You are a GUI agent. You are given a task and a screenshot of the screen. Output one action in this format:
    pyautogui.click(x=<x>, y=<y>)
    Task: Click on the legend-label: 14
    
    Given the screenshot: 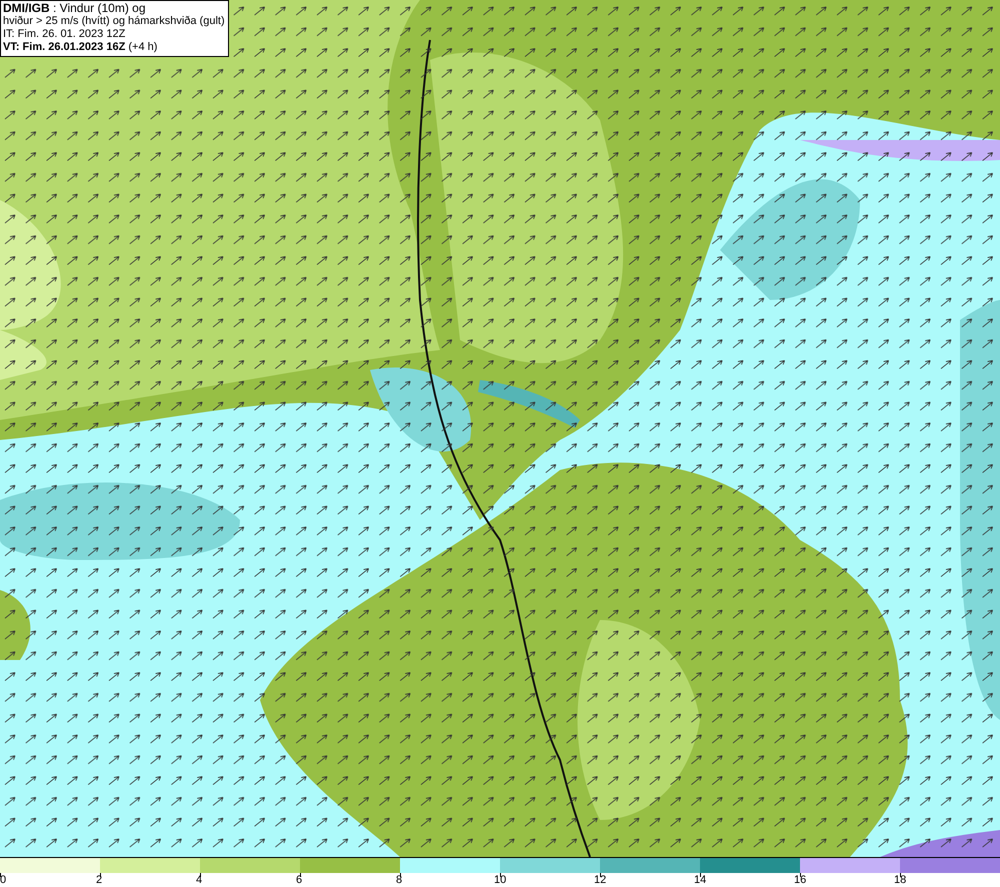 What is the action you would take?
    pyautogui.click(x=700, y=880)
    